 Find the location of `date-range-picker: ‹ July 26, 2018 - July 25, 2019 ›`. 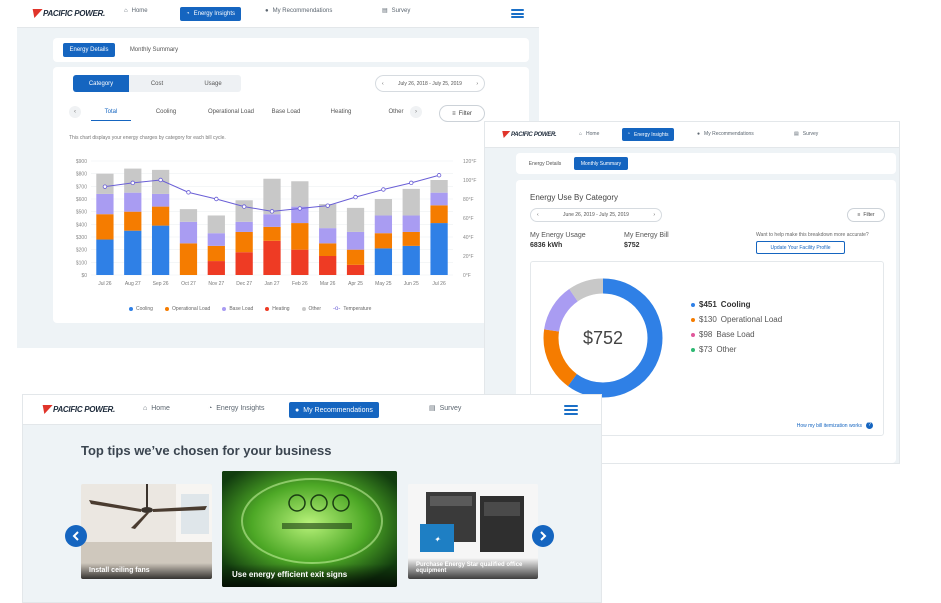

date-range-picker: ‹ July 26, 2018 - July 25, 2019 › is located at coordinates (430, 83).